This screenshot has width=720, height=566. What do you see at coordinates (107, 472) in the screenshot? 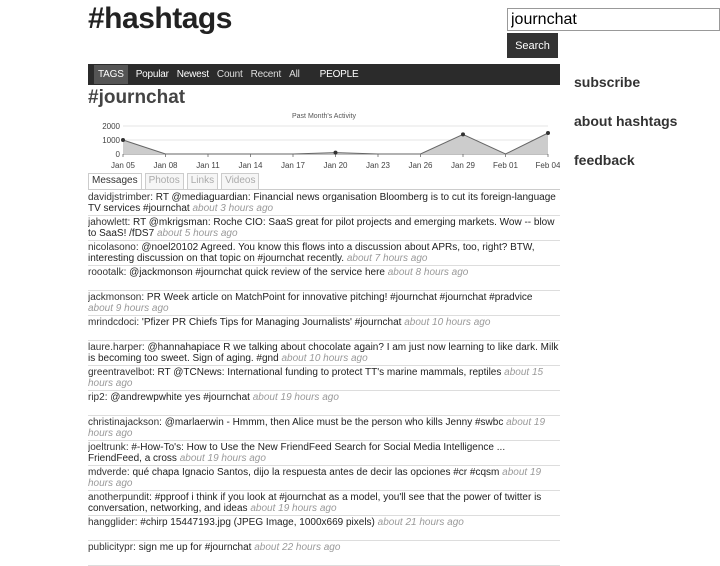
I see `message-user: mdverde` at bounding box center [107, 472].